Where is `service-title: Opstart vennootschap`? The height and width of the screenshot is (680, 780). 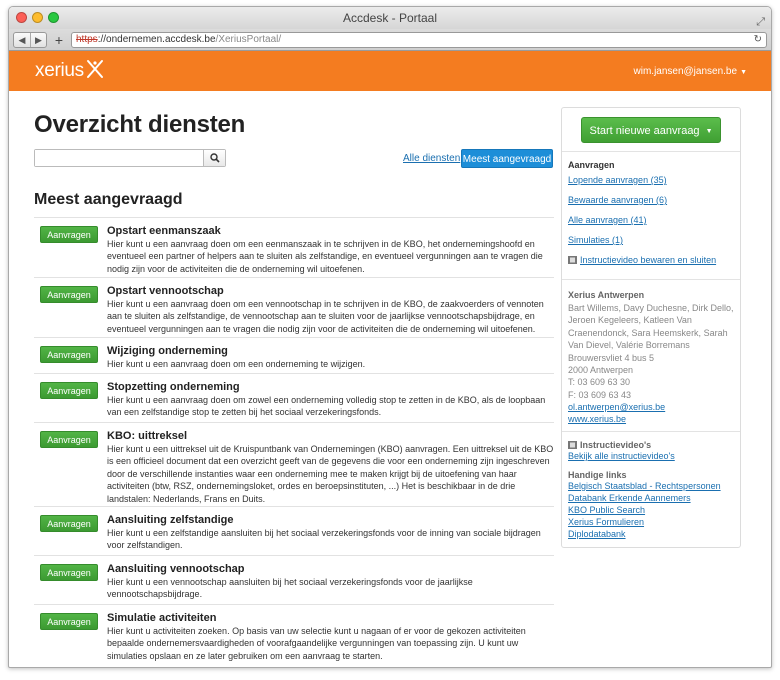
service-title: Opstart vennootschap is located at coordinates (165, 291).